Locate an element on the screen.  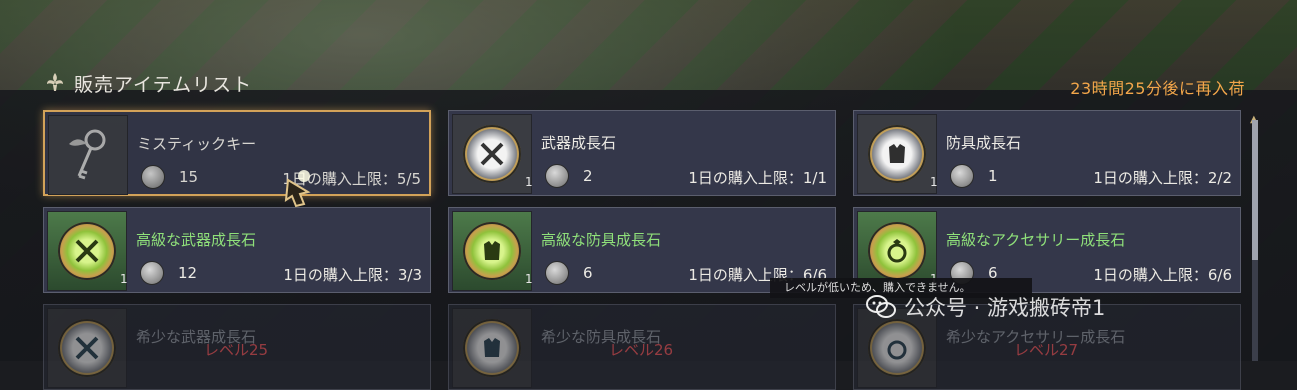
level-requirement: レベル27 is located at coordinates (1046, 350).